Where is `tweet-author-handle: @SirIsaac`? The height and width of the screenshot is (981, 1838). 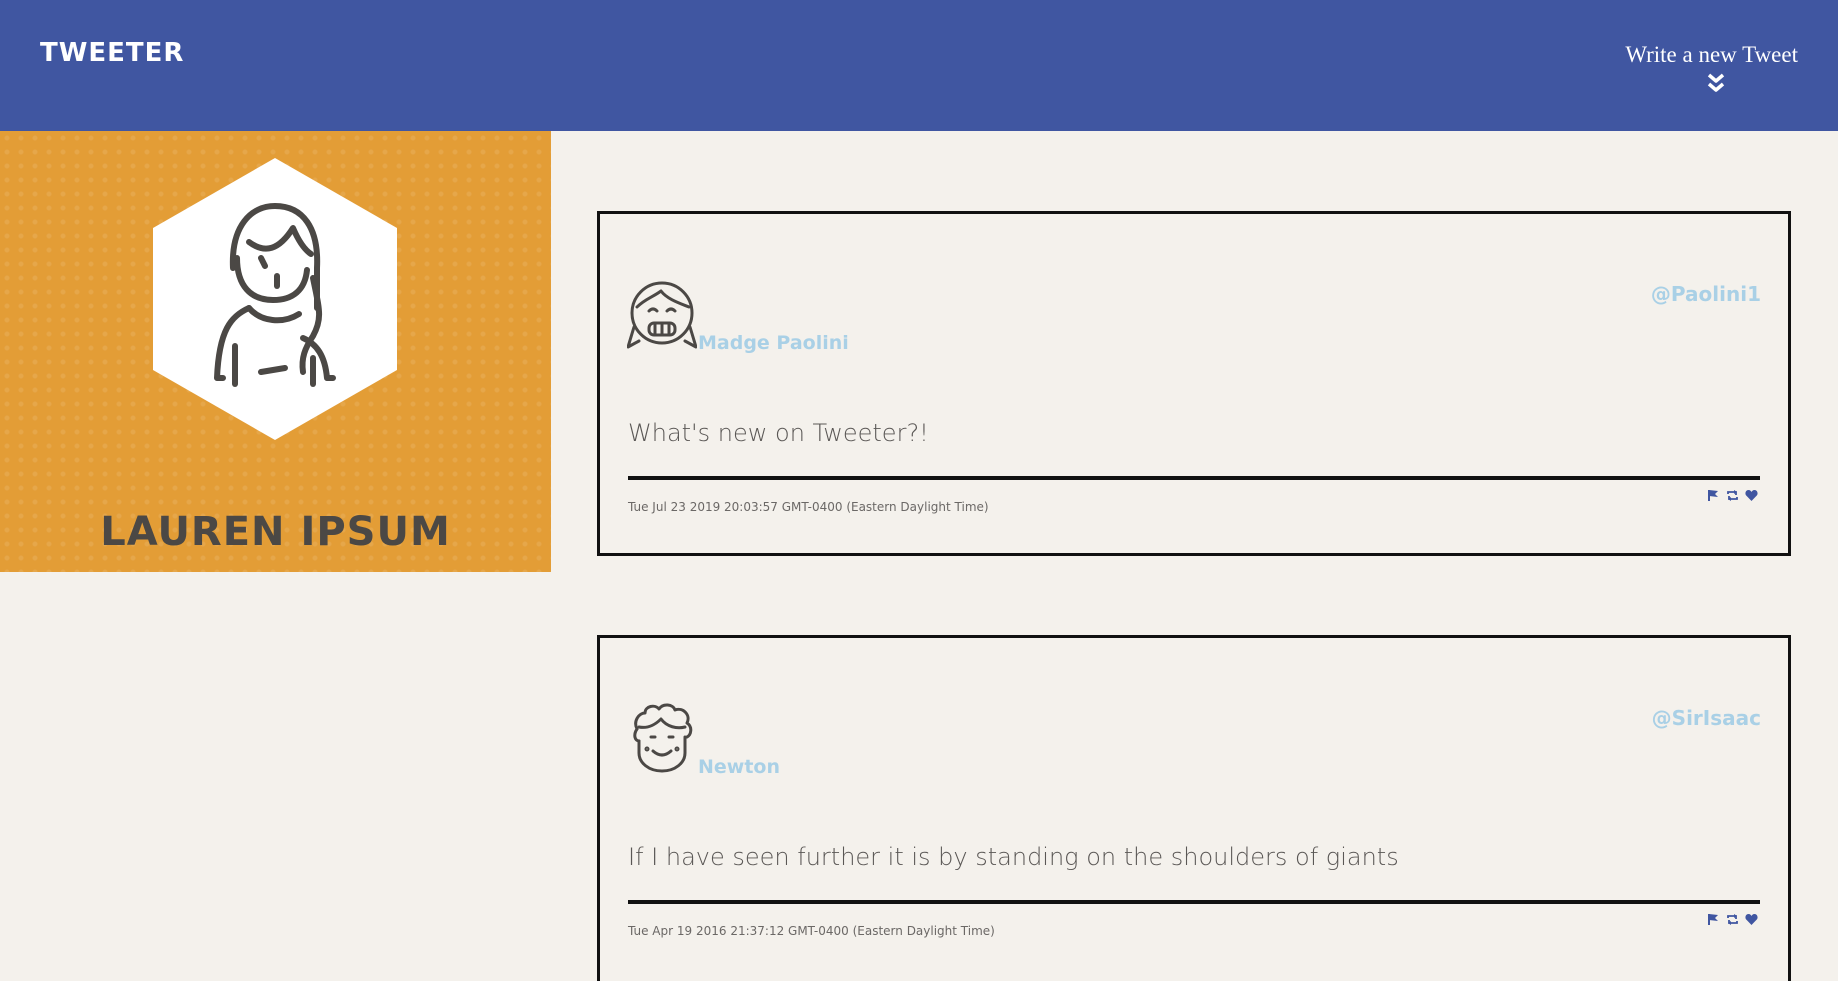
tweet-author-handle: @SirIsaac is located at coordinates (1706, 718).